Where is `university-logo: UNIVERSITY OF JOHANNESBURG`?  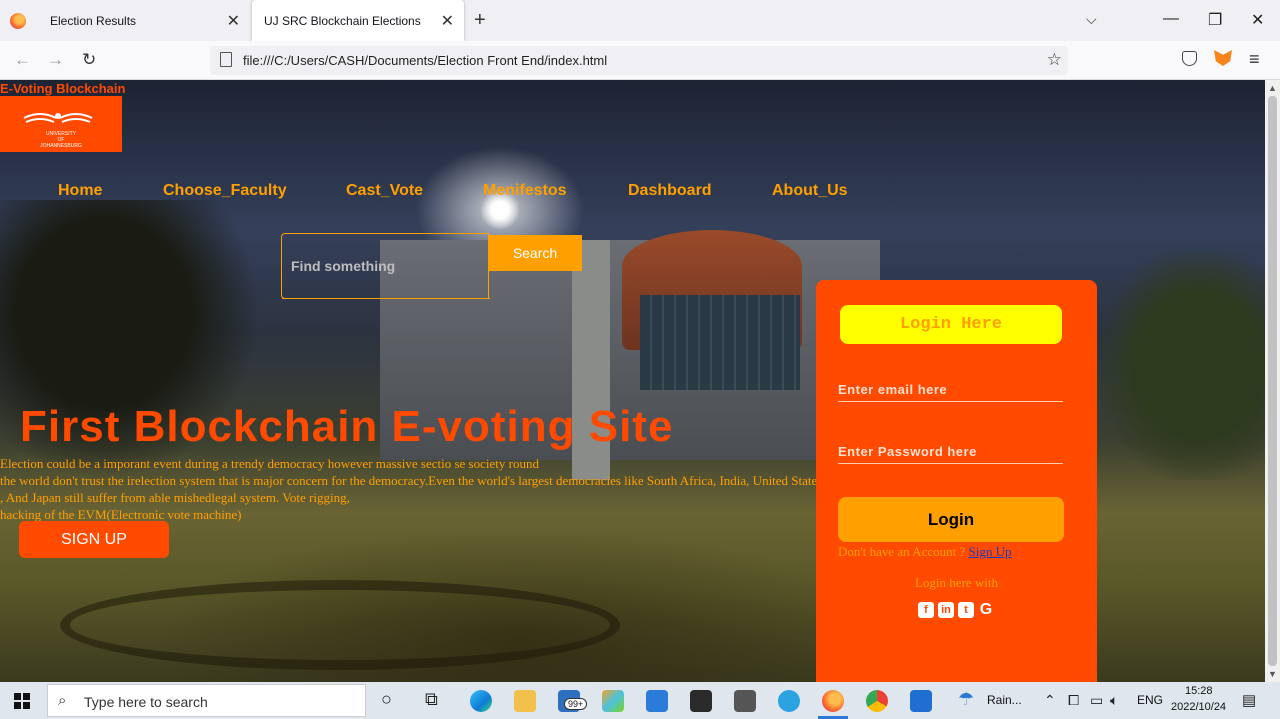
university-logo: UNIVERSITY OF JOHANNESBURG is located at coordinates (61, 124).